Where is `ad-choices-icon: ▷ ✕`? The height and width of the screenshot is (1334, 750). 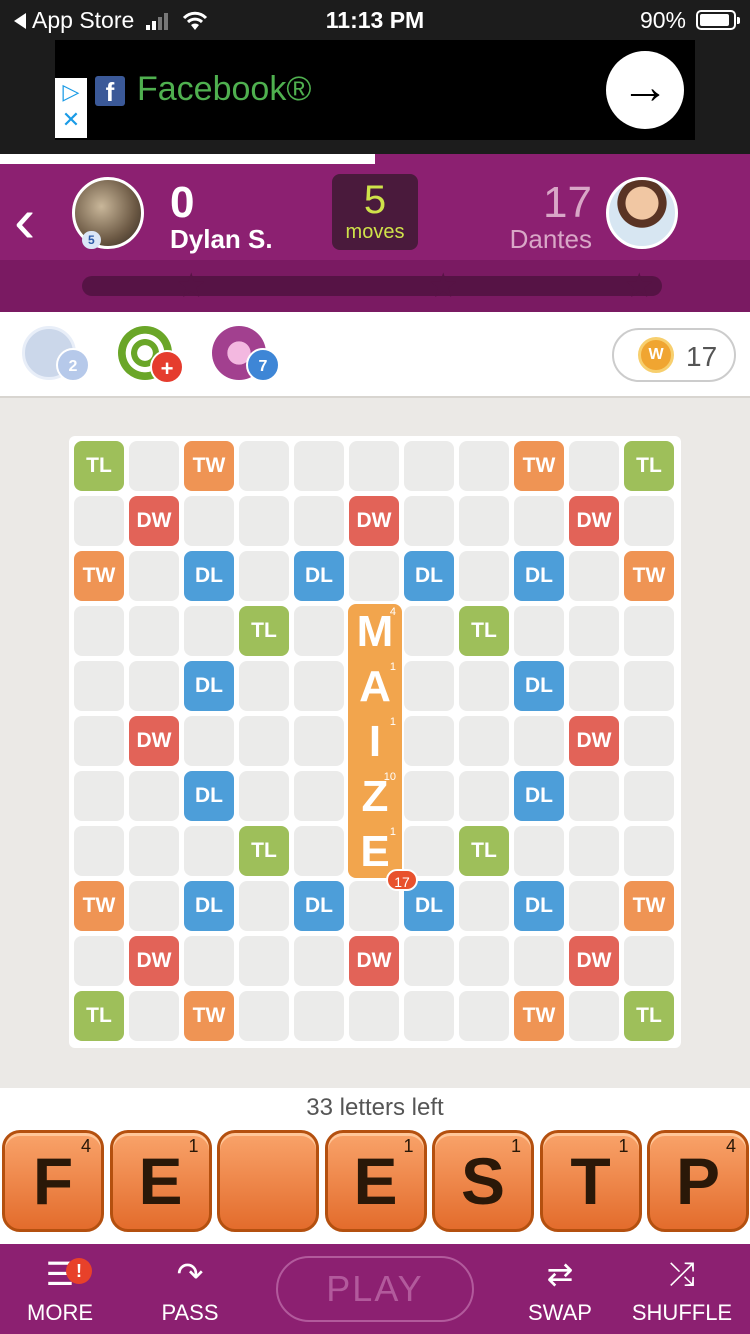
ad-choices-icon: ▷ ✕ is located at coordinates (71, 108).